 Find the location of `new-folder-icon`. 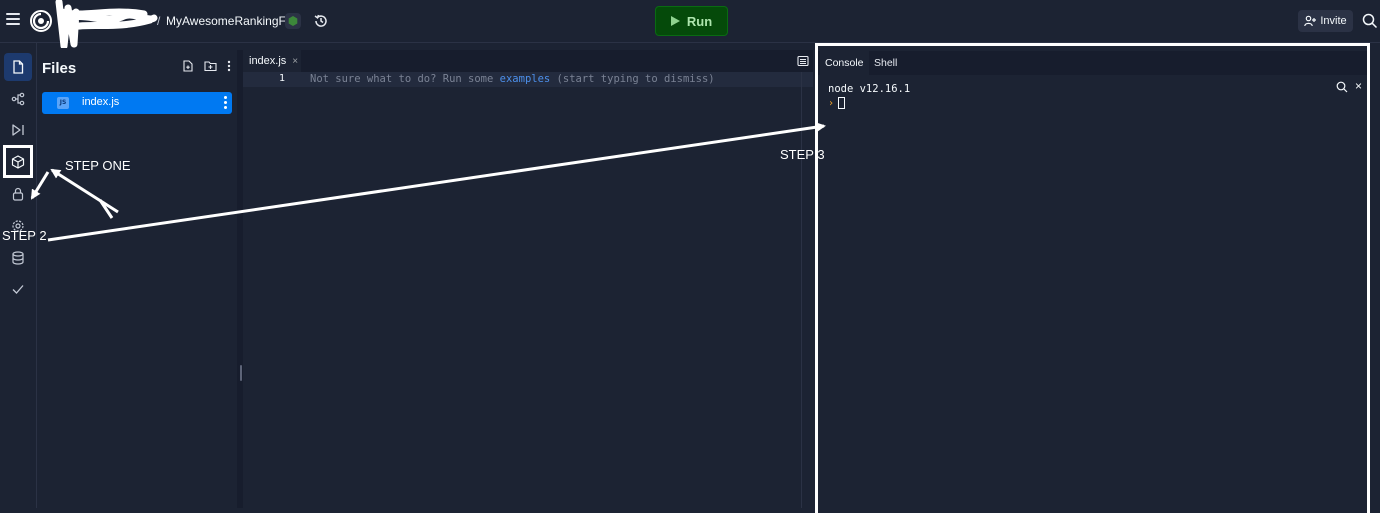

new-folder-icon is located at coordinates (210, 66).